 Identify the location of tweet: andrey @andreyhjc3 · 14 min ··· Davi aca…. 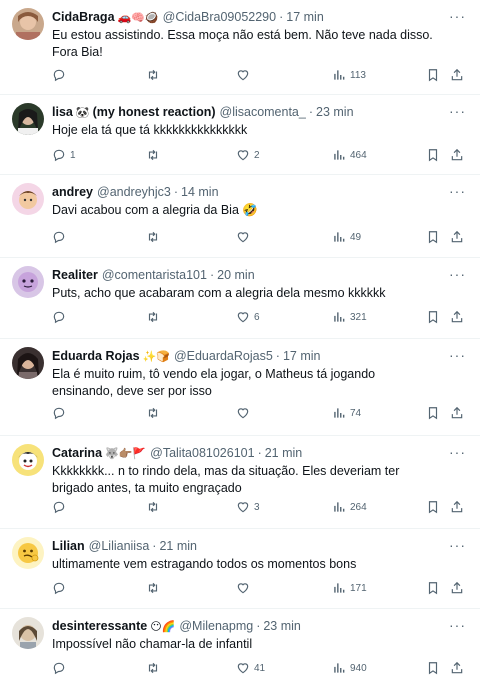
(240, 216).